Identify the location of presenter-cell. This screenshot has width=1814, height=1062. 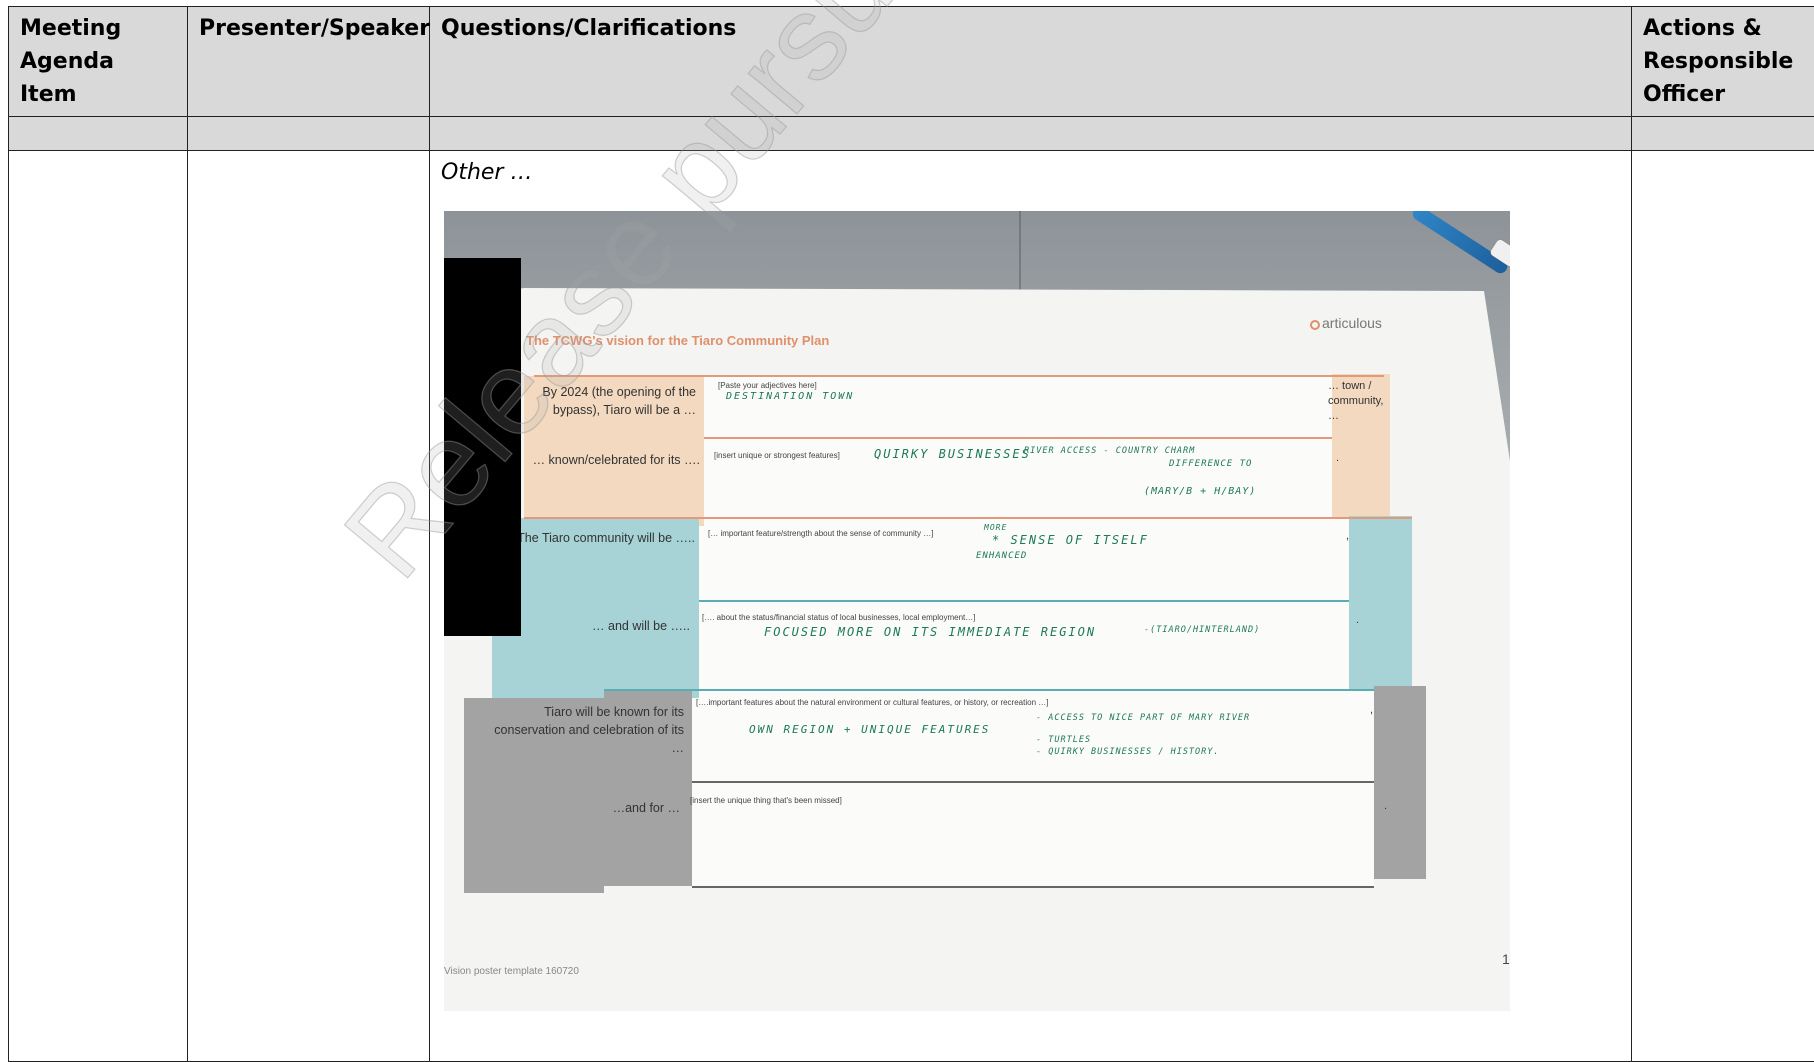
(309, 606).